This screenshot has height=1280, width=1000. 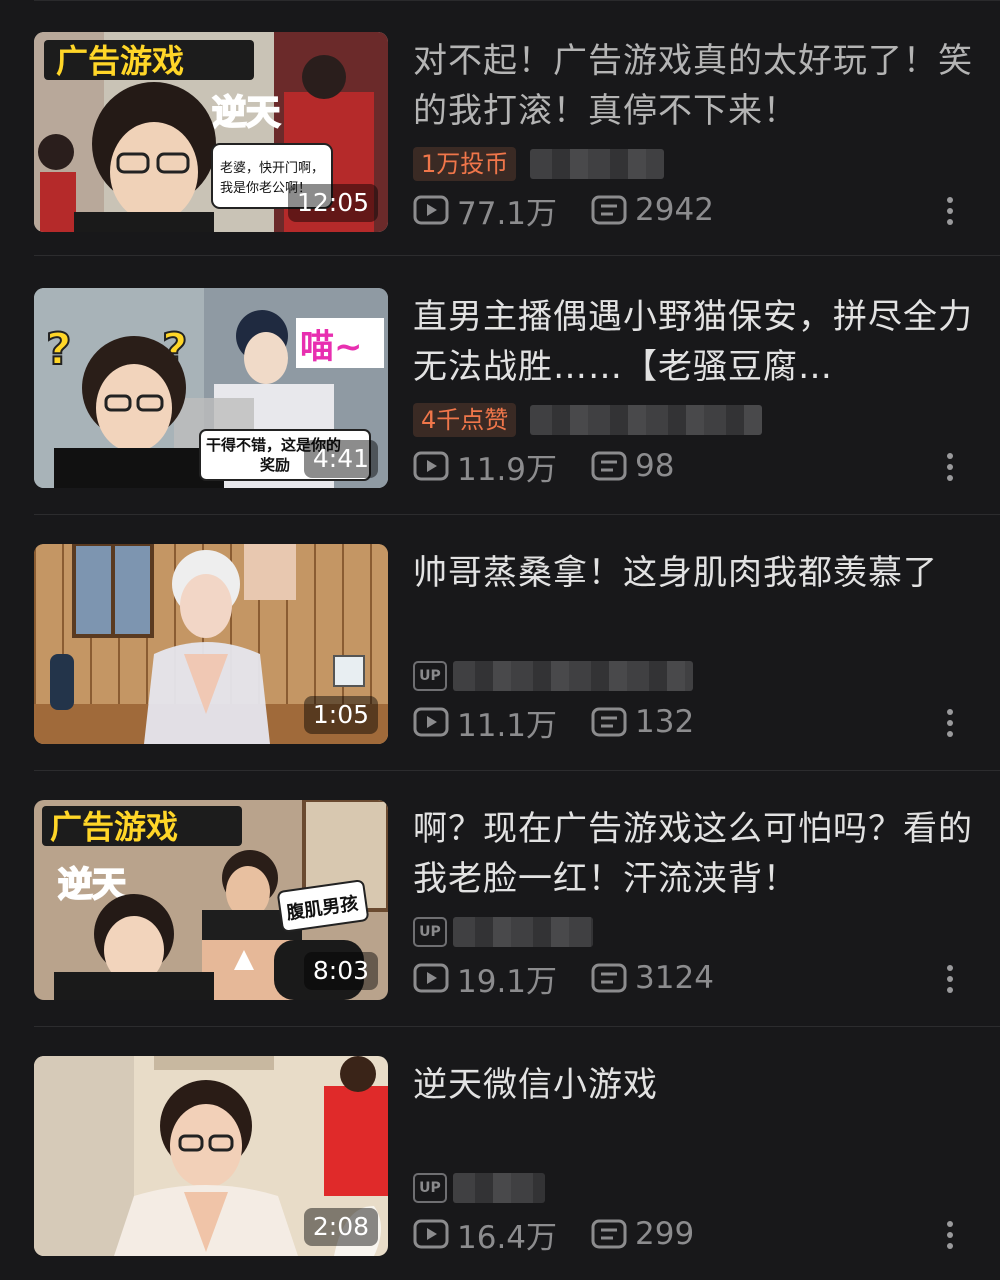 What do you see at coordinates (570, 723) in the screenshot?
I see `video-stats: 11.1万 132` at bounding box center [570, 723].